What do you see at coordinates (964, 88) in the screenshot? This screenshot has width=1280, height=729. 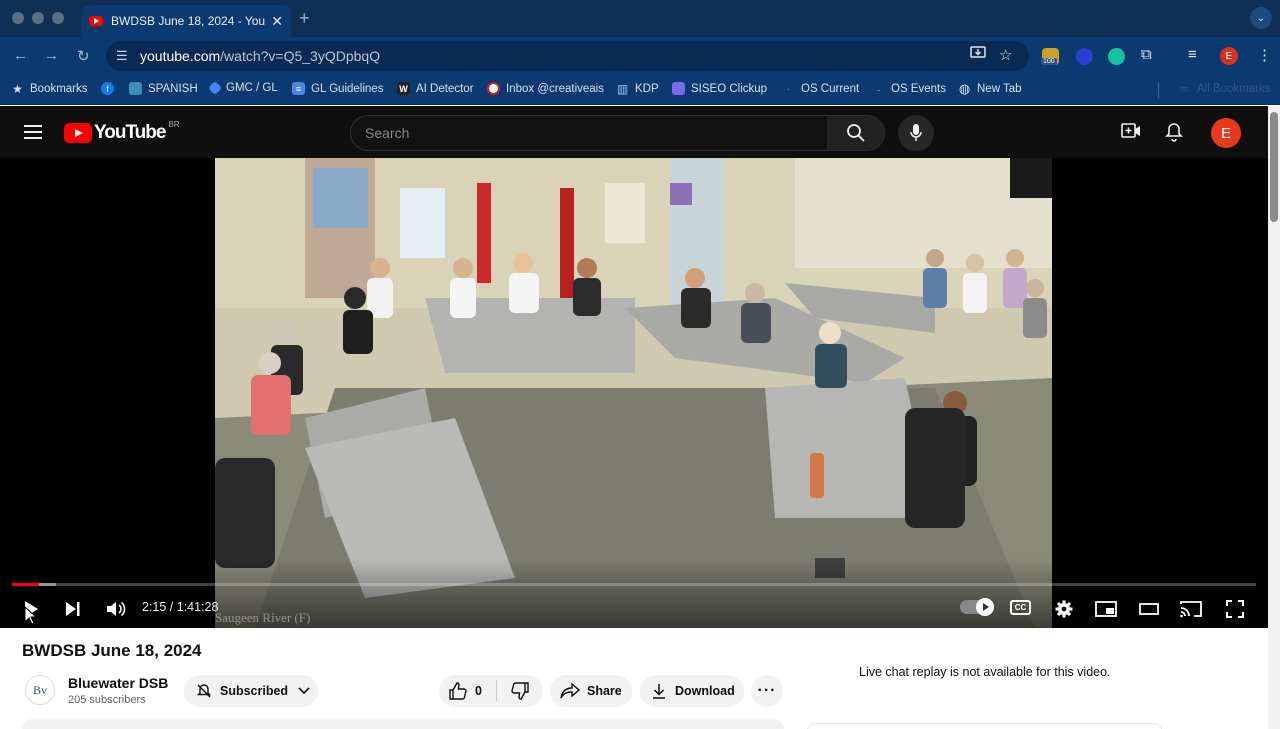 I see `globe-icon: ◍` at bounding box center [964, 88].